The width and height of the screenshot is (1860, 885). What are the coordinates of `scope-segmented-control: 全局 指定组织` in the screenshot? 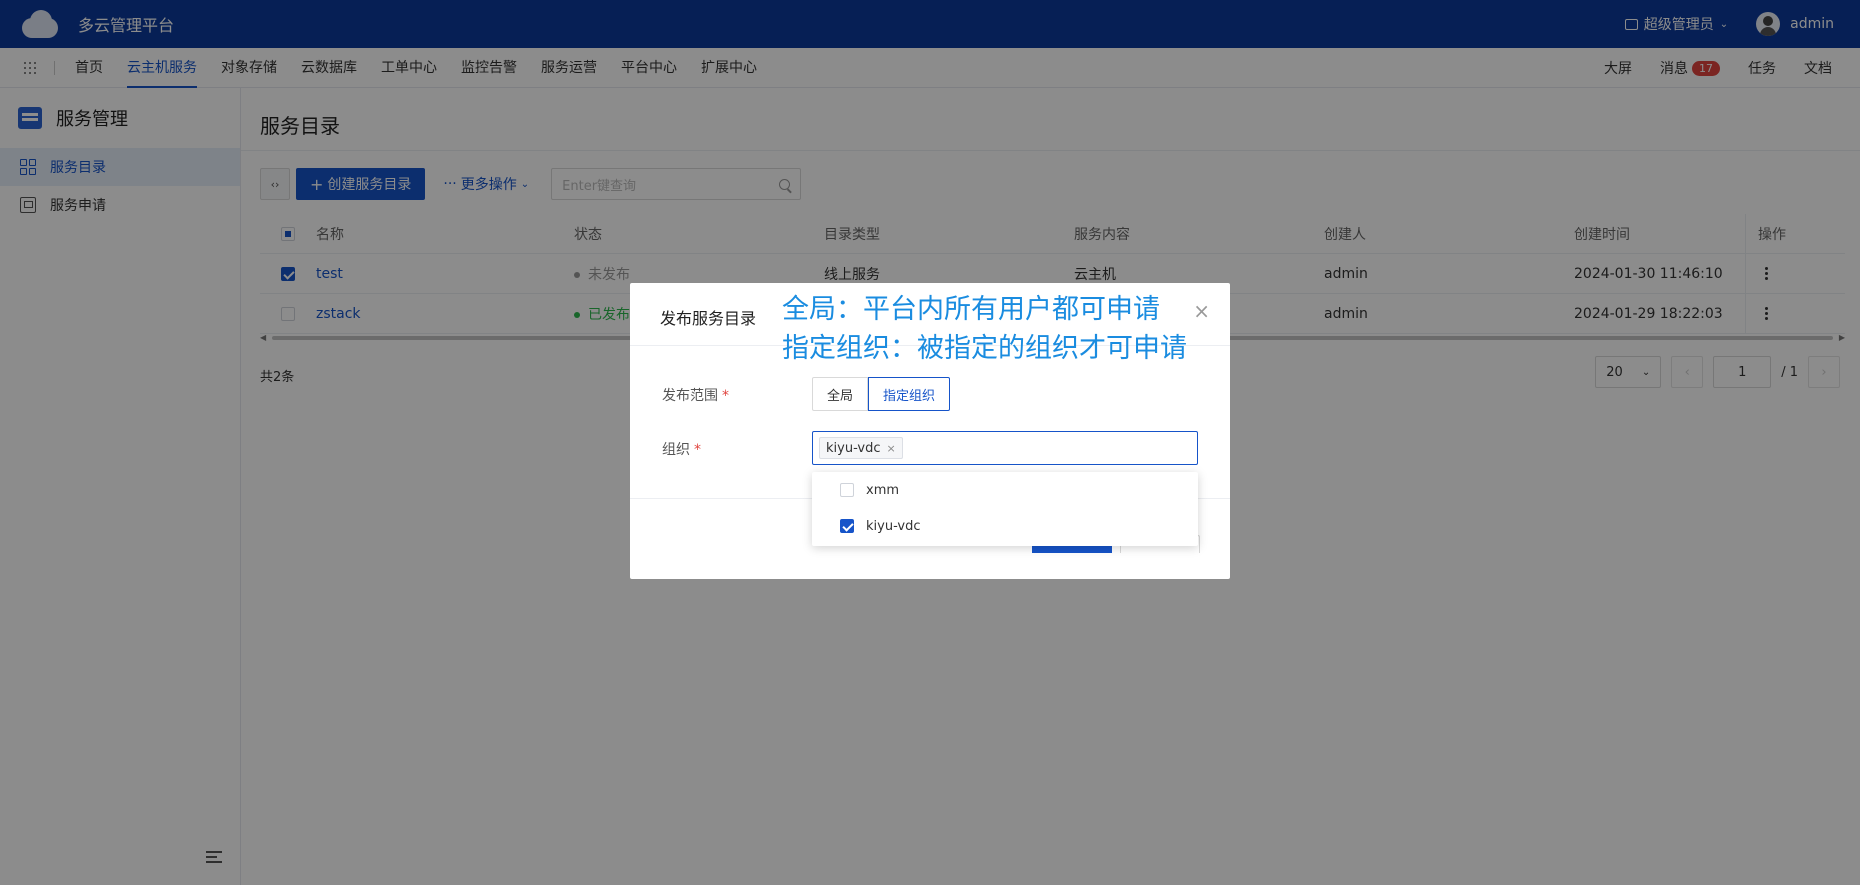 It's located at (881, 394).